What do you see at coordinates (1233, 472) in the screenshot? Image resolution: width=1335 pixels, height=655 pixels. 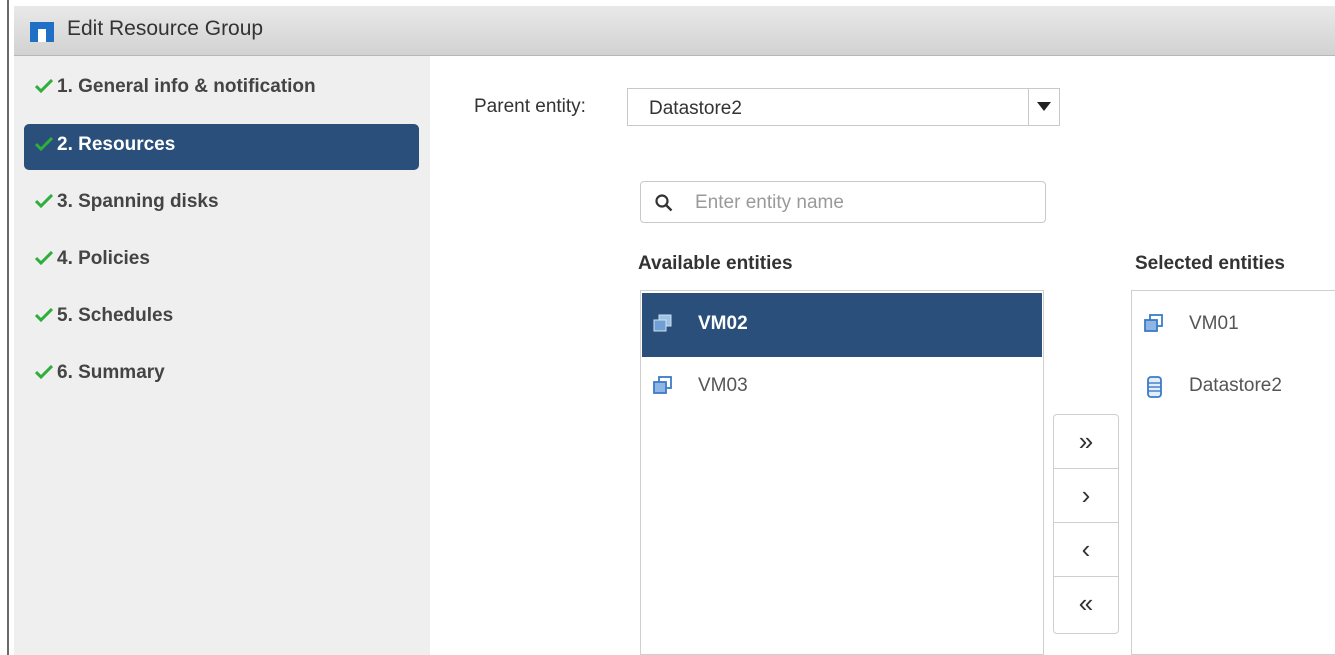 I see `selected-entities-list: VM01 Datastore2` at bounding box center [1233, 472].